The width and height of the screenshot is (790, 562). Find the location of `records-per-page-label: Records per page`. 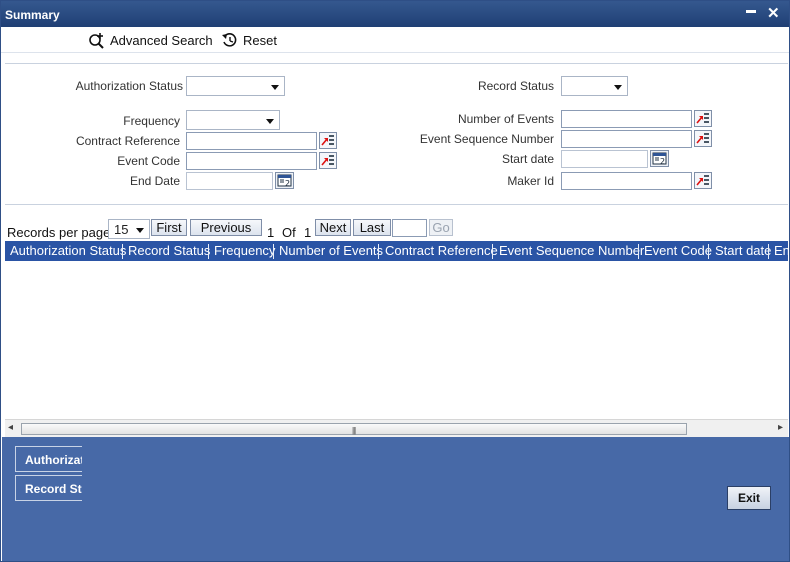

records-per-page-label: Records per page is located at coordinates (59, 232).